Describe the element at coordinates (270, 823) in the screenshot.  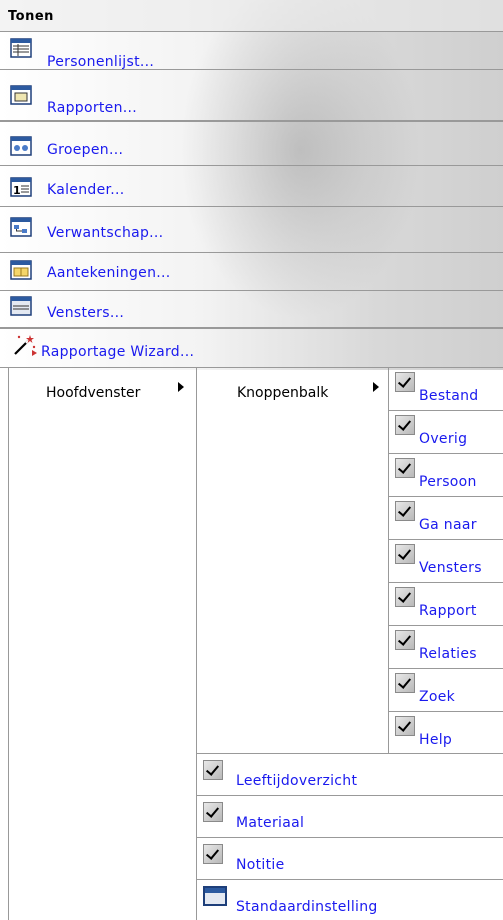
I see `main-item-label: Materiaal` at that location.